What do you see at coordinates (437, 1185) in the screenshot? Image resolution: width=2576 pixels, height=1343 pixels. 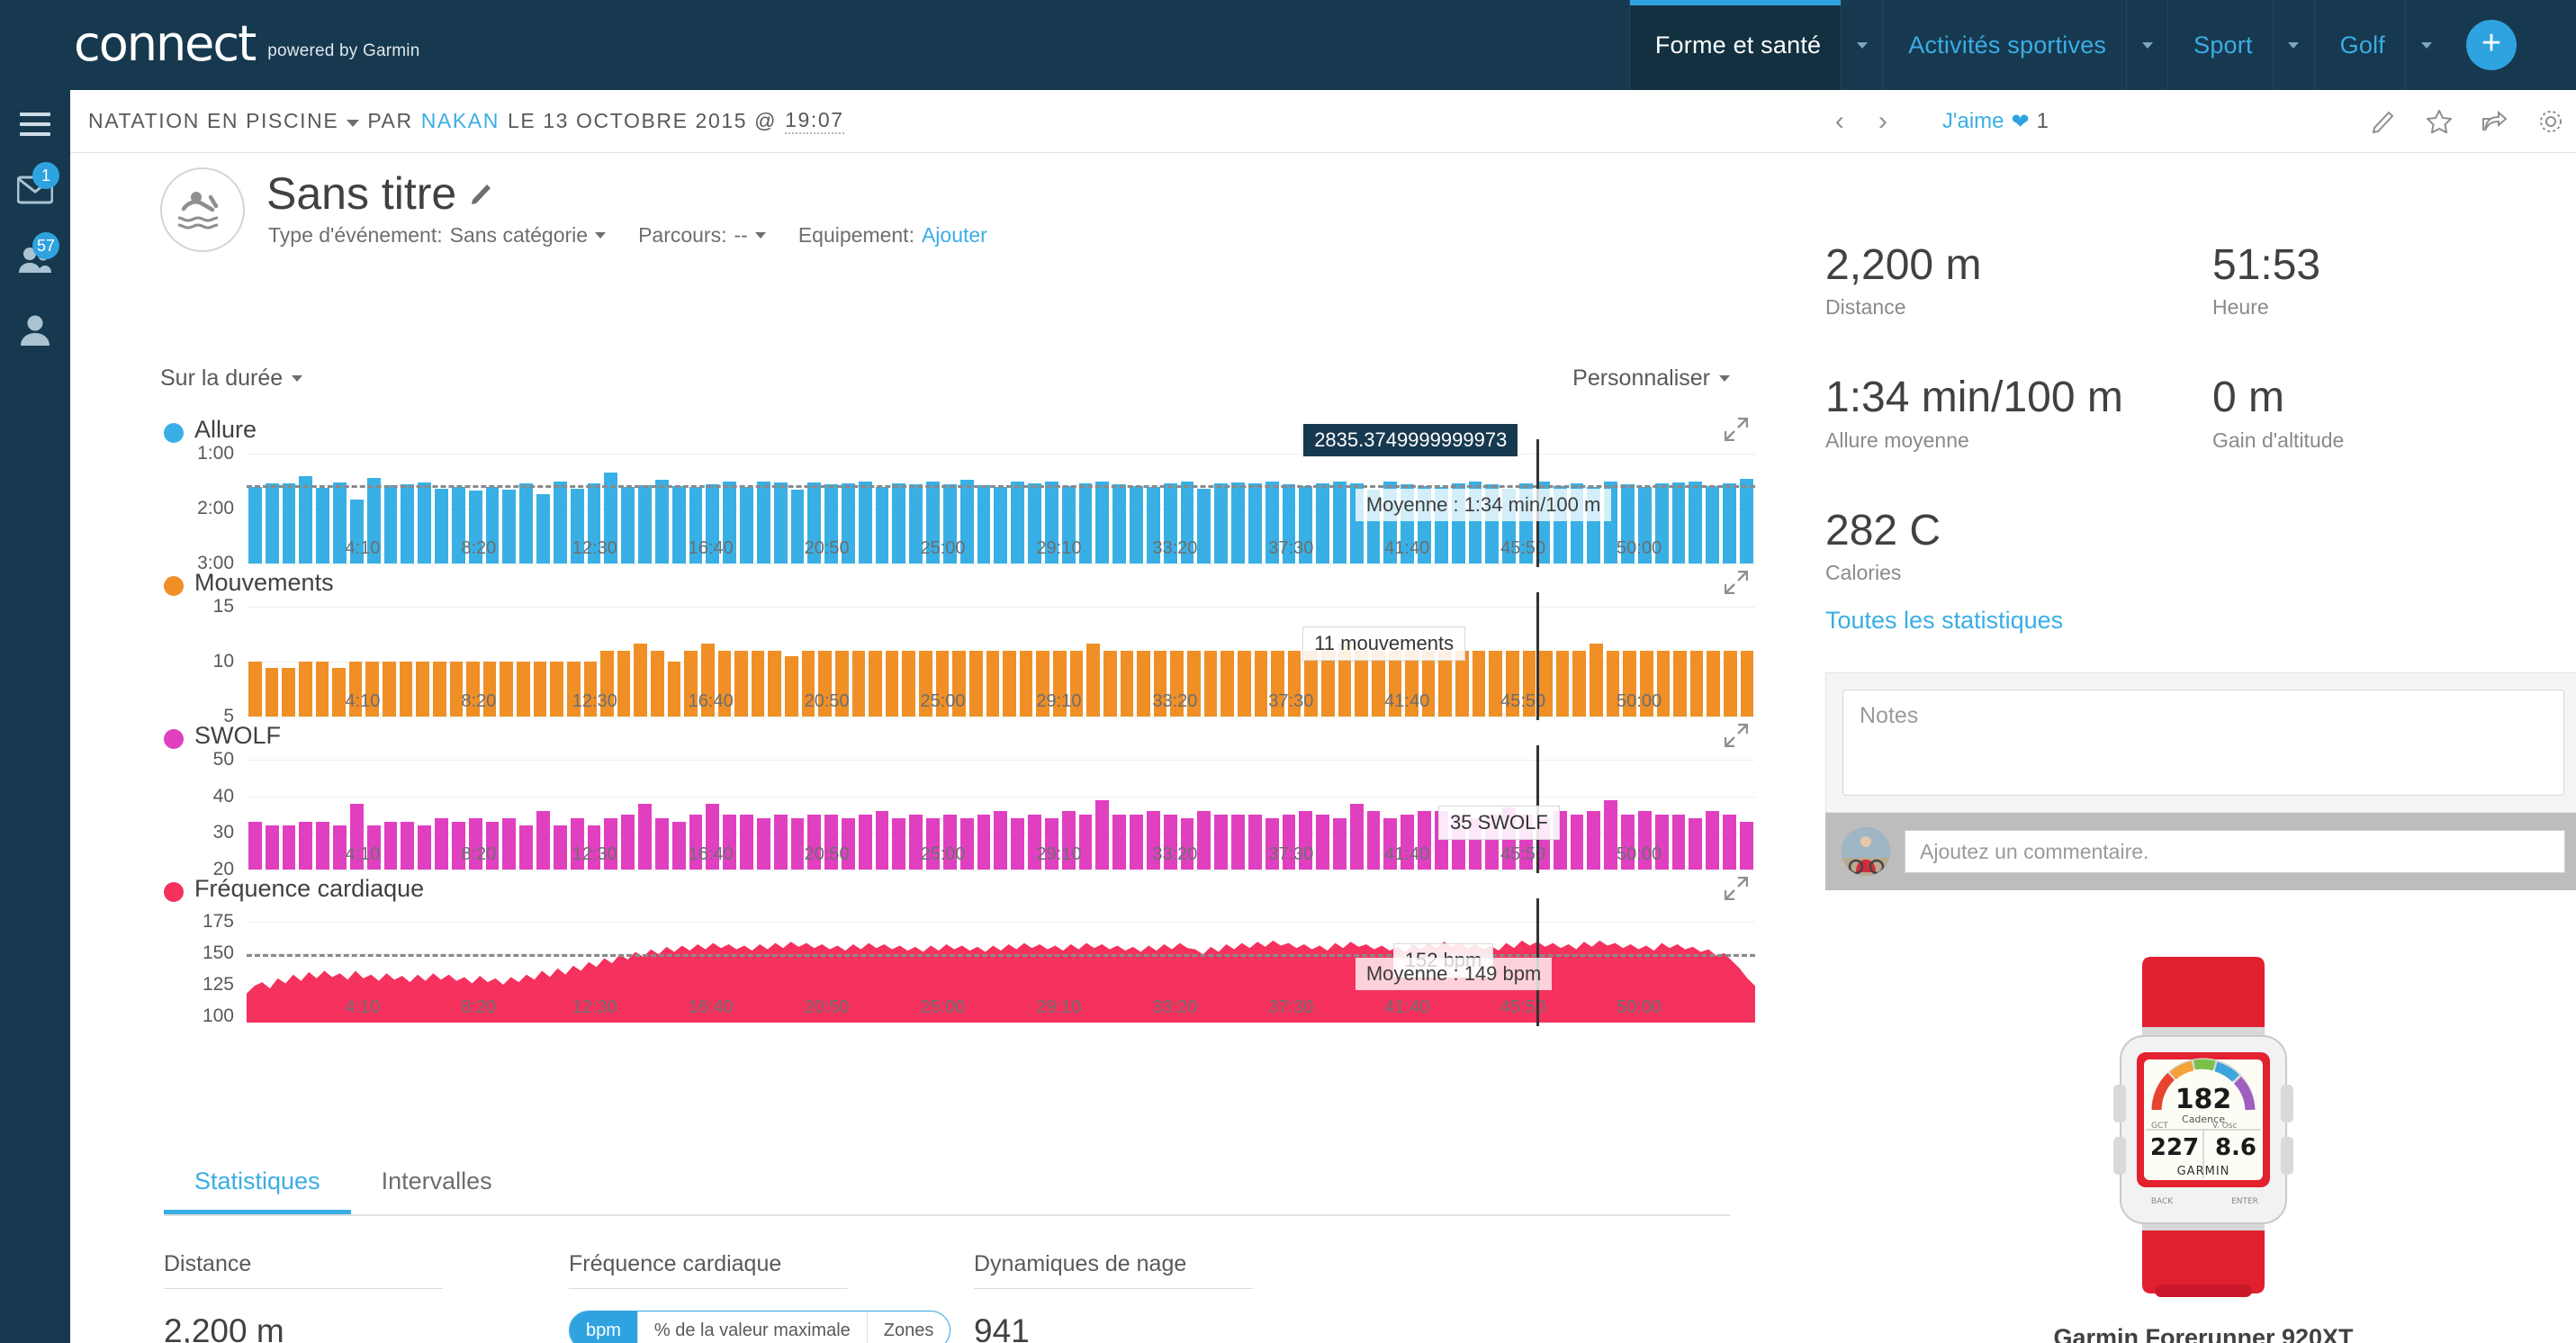 I see `tab-intervalles: Intervalles` at bounding box center [437, 1185].